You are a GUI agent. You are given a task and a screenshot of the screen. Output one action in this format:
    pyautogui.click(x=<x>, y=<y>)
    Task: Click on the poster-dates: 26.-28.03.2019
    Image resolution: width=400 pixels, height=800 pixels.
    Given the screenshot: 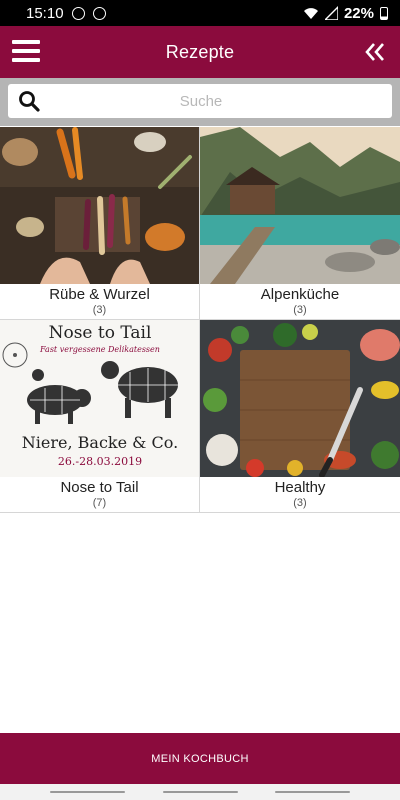 What is the action you would take?
    pyautogui.click(x=100, y=461)
    